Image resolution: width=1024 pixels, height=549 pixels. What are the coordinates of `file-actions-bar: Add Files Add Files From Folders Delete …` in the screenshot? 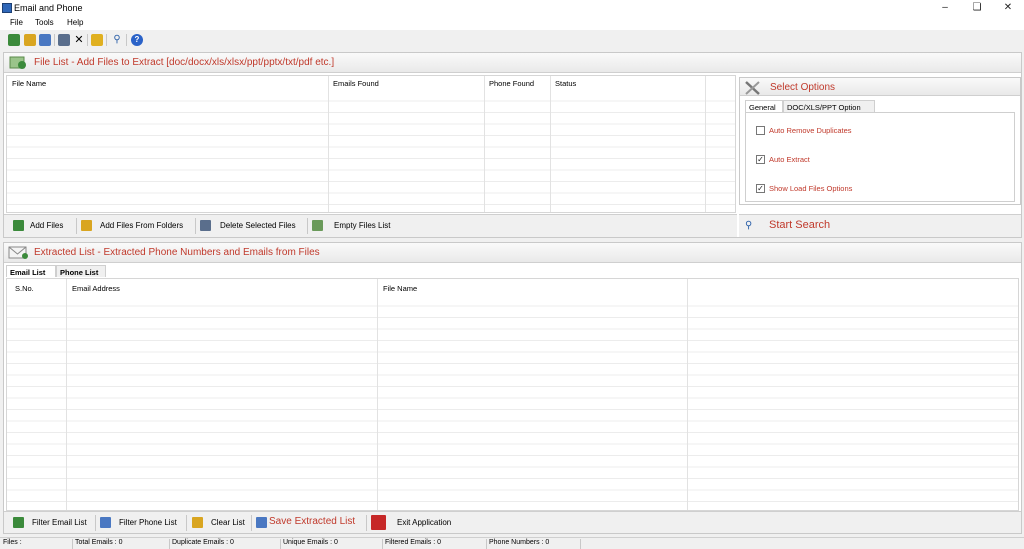 It's located at (370, 225).